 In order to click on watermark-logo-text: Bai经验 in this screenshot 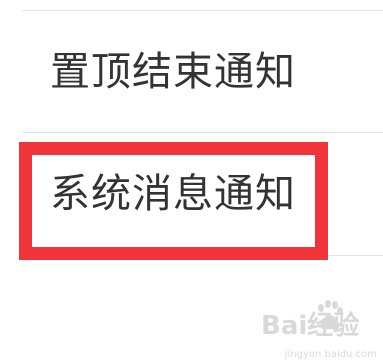, I will do `click(310, 325)`.